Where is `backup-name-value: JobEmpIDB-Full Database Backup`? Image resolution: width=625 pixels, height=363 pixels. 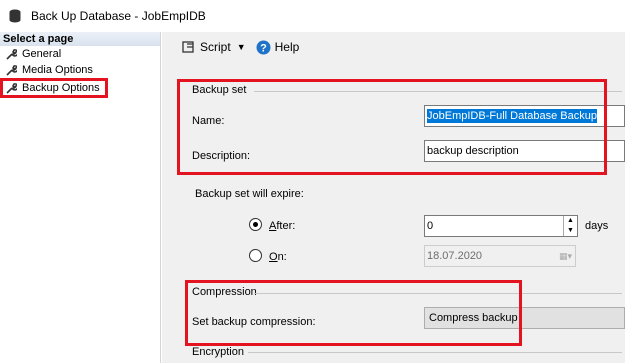
backup-name-value: JobEmpIDB-Full Database Backup is located at coordinates (512, 116).